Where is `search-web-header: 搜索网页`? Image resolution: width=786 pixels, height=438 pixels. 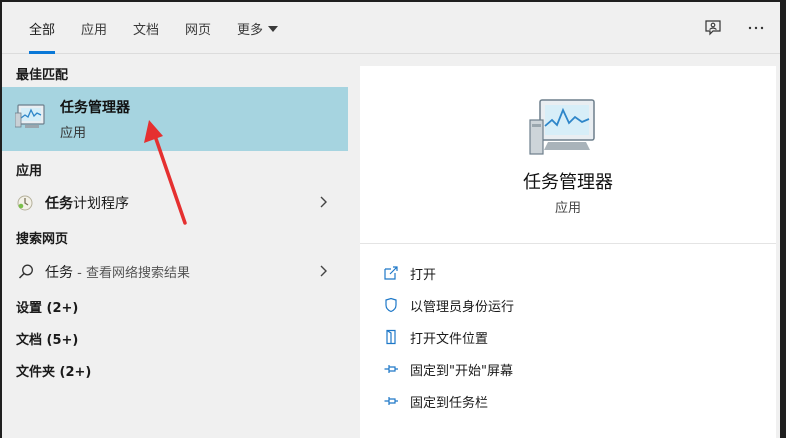 search-web-header: 搜索网页 is located at coordinates (42, 239).